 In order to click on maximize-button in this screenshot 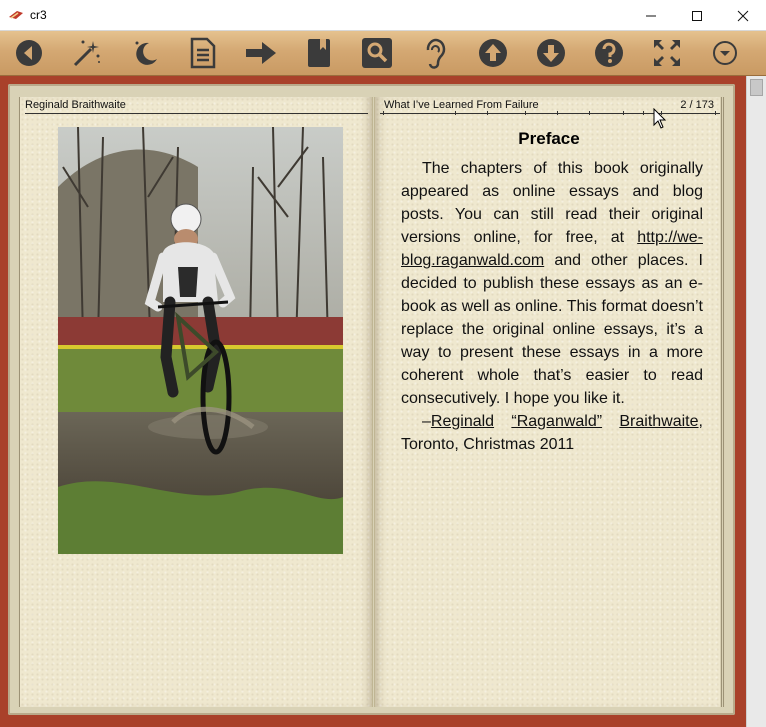, I will do `click(697, 15)`.